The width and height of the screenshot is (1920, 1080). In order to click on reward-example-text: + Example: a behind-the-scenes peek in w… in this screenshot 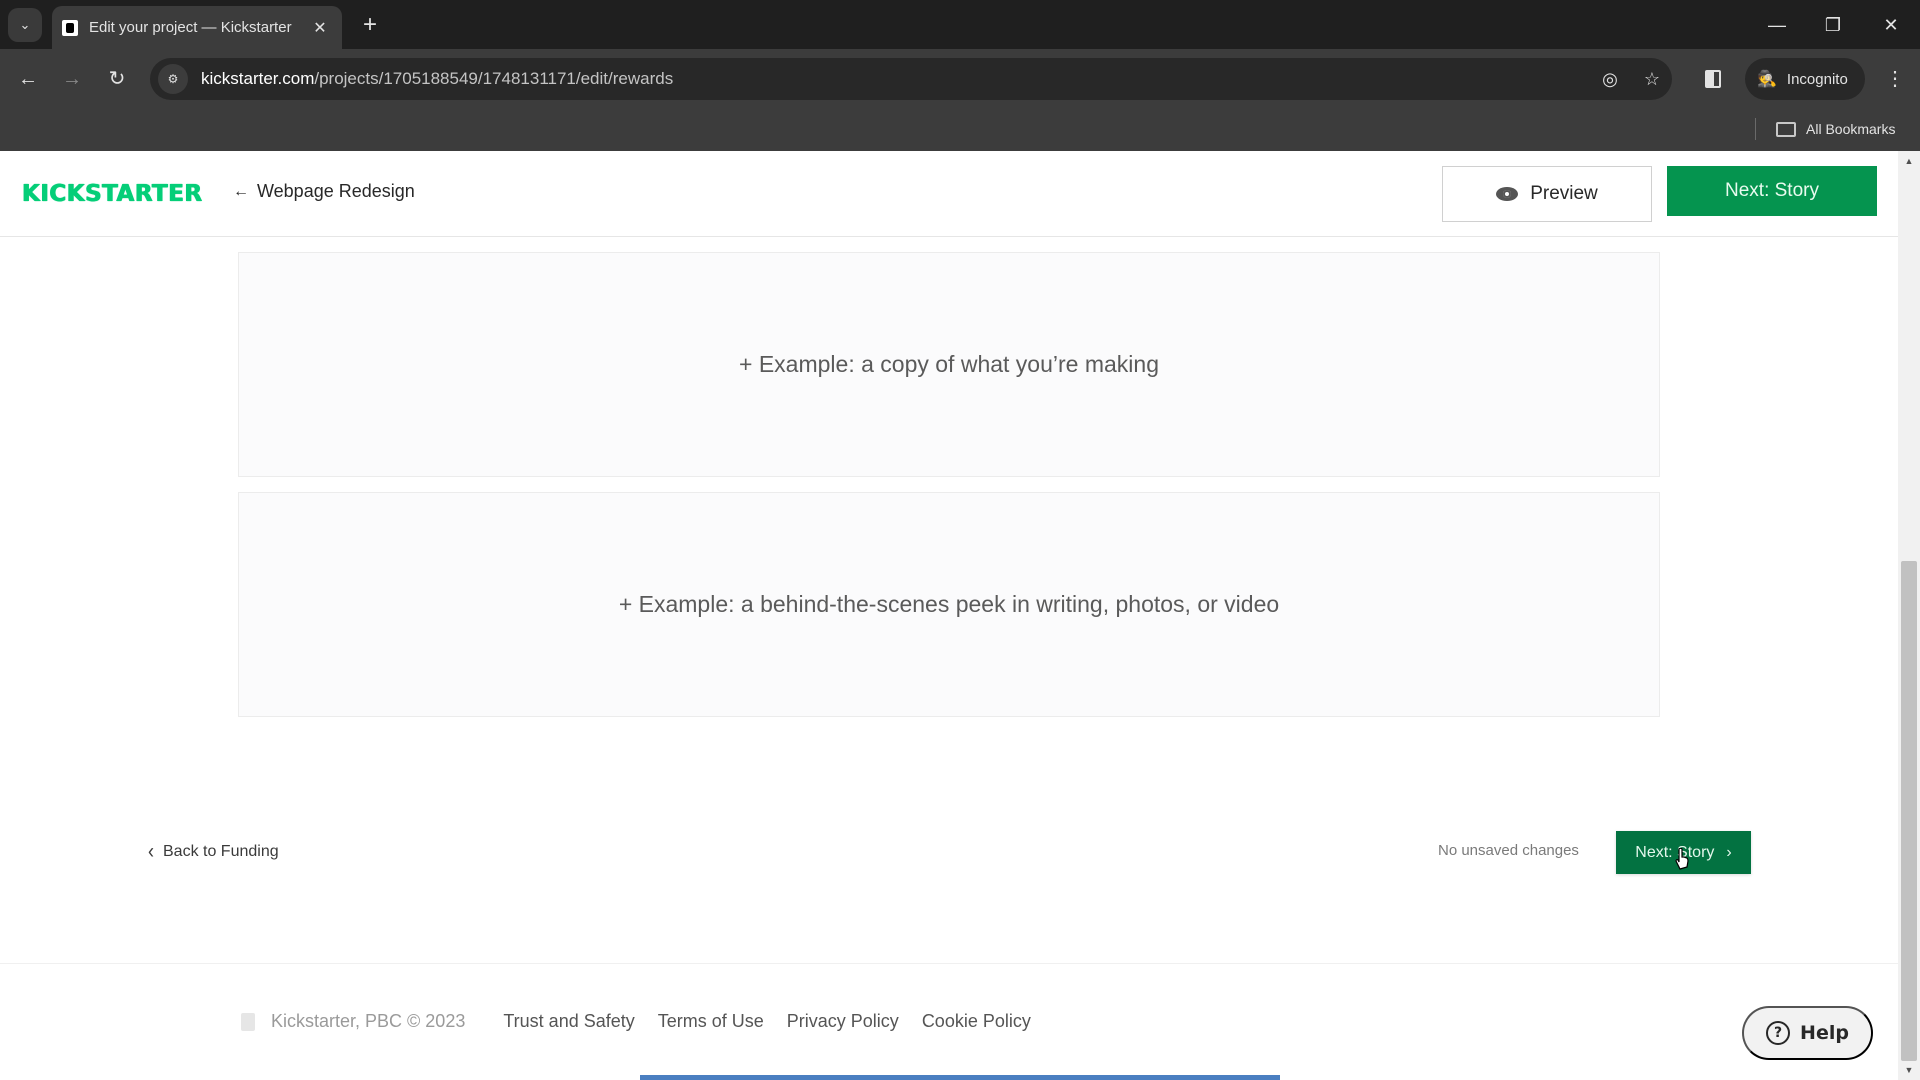, I will do `click(949, 604)`.